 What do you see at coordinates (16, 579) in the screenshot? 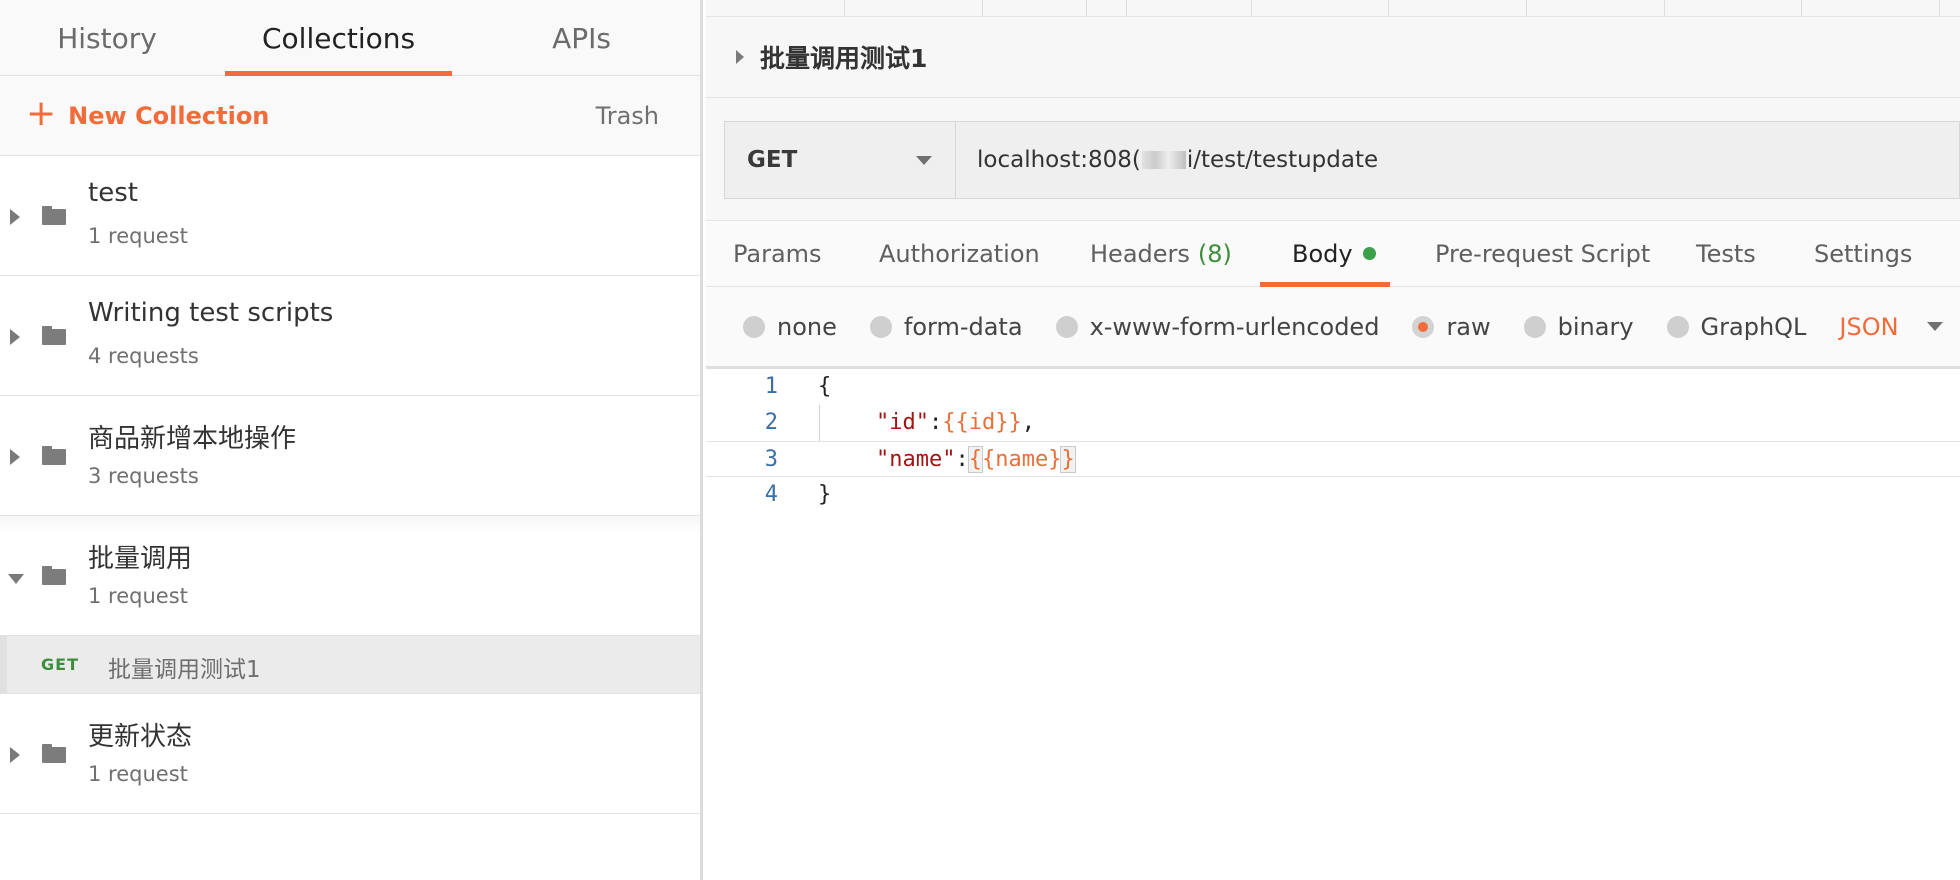
I see `caret-down-icon` at bounding box center [16, 579].